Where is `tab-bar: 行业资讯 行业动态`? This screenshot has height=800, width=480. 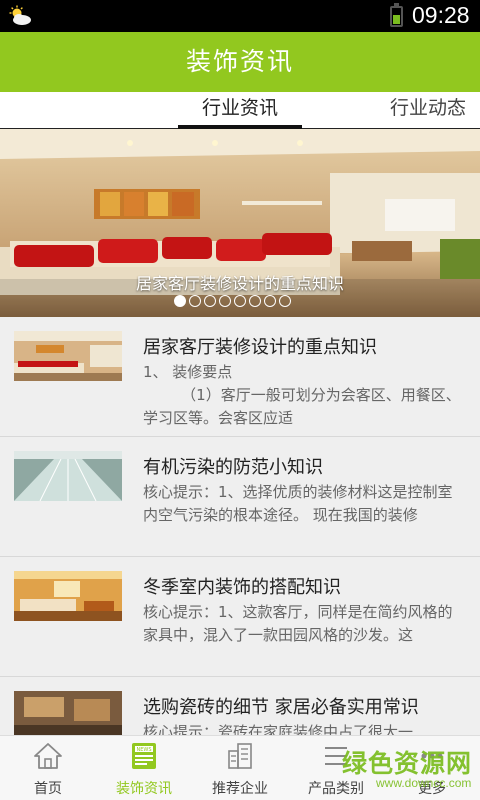 tab-bar: 行业资讯 行业动态 is located at coordinates (240, 110).